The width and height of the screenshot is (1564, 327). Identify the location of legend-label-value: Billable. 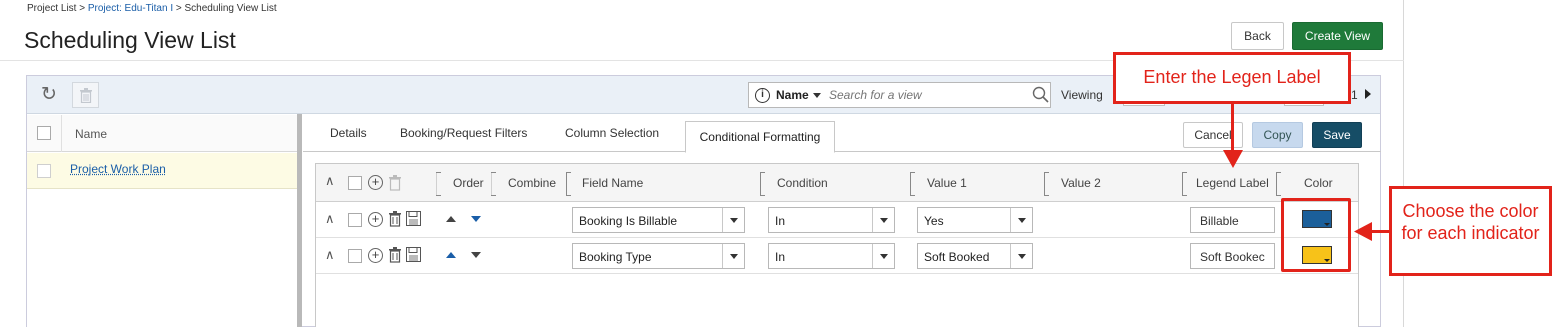
(1219, 221).